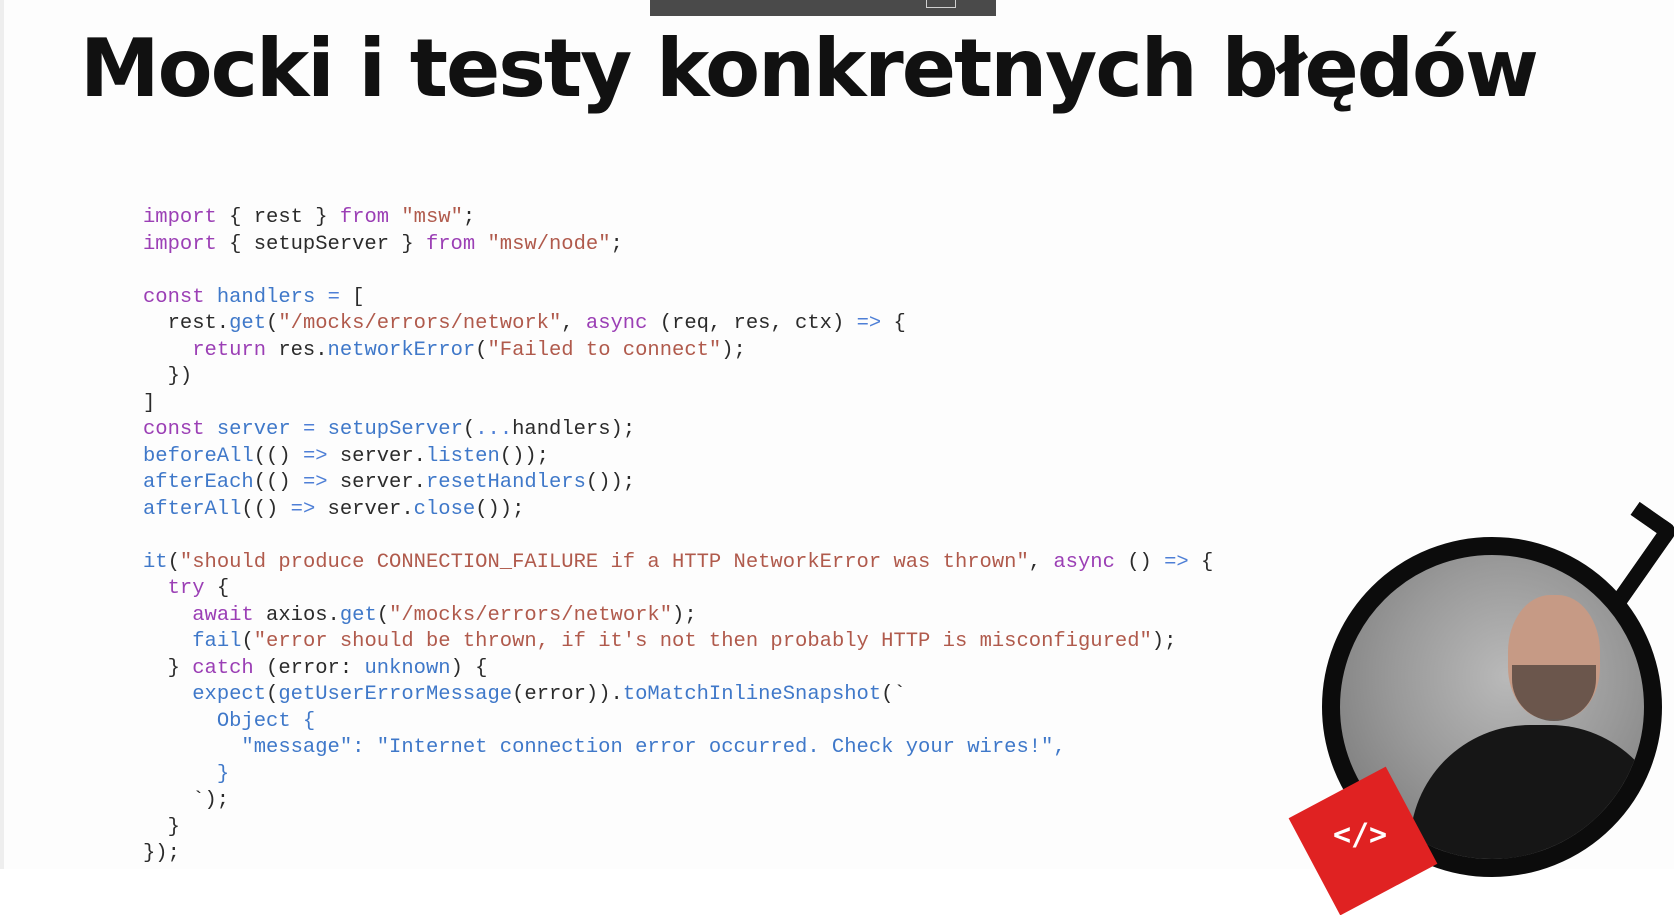 Image resolution: width=1674 pixels, height=915 pixels. Describe the element at coordinates (941, 4) in the screenshot. I see `overlay-button` at that location.